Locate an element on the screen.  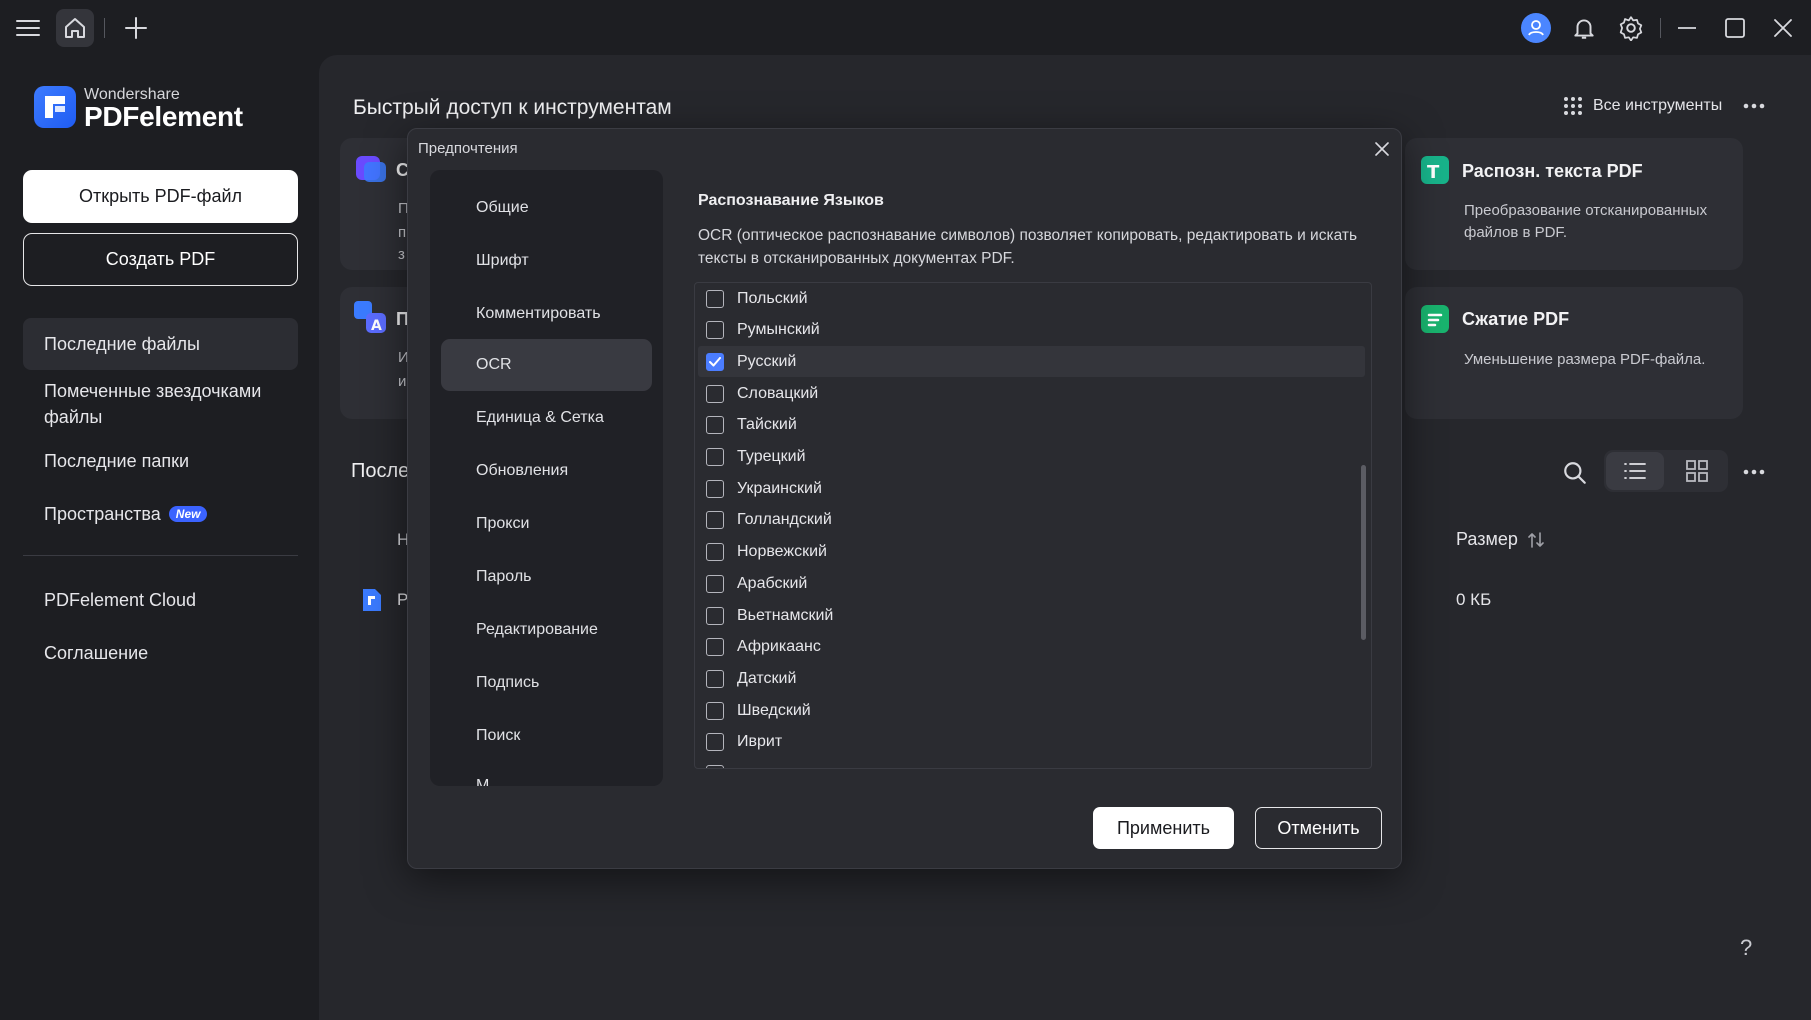
language-item: Русский is located at coordinates (1031, 362).